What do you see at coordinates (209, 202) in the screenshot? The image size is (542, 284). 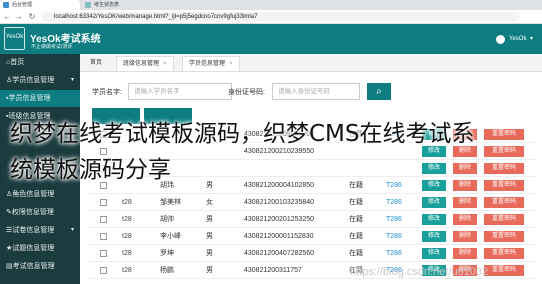 I see `cell-gender: 女` at bounding box center [209, 202].